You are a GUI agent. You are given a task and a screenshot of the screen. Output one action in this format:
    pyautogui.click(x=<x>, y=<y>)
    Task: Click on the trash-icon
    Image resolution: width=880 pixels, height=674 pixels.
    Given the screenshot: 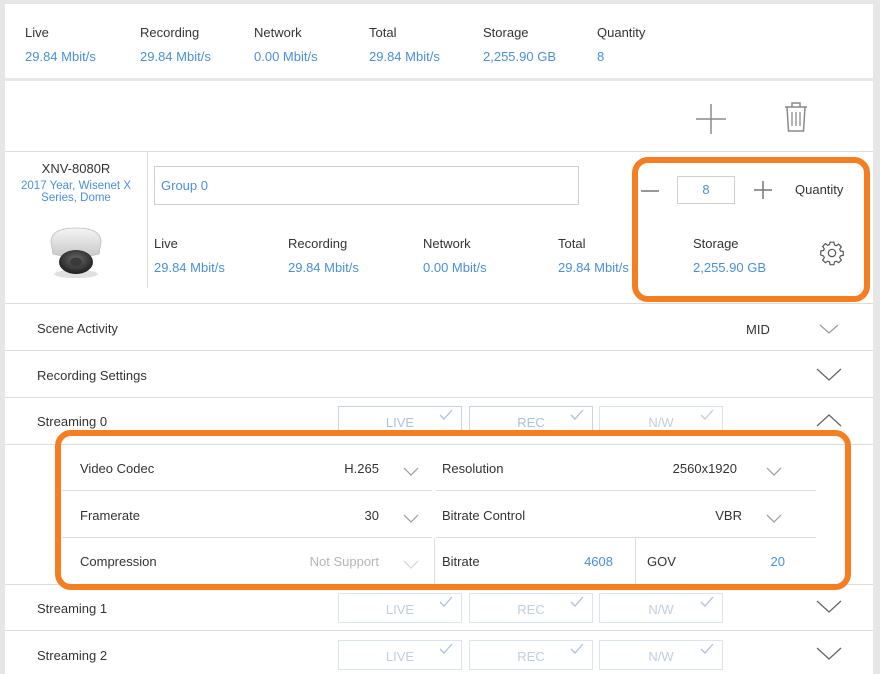 What is the action you would take?
    pyautogui.click(x=796, y=117)
    